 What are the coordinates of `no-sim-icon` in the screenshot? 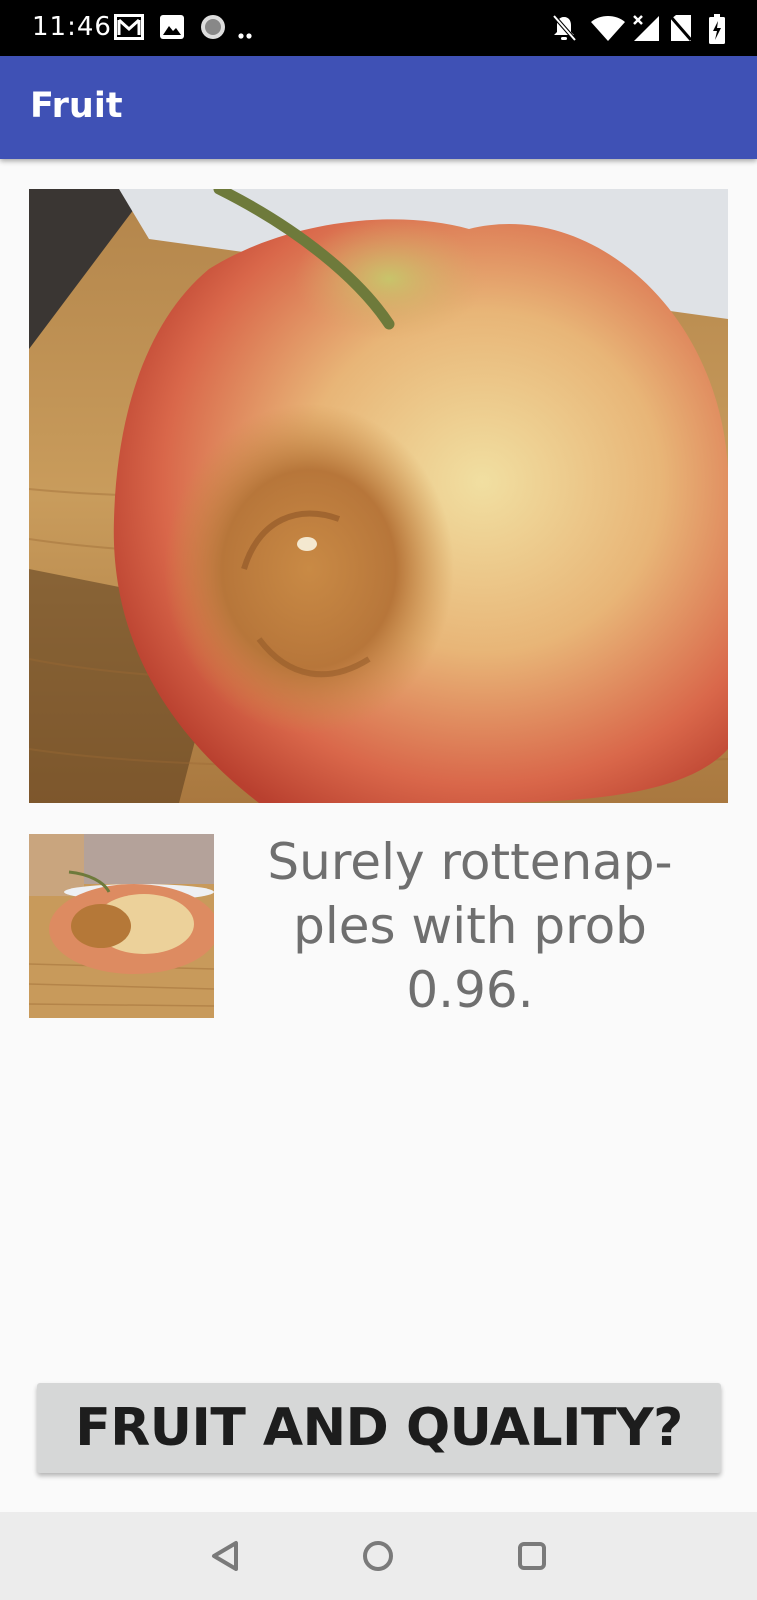 It's located at (681, 28).